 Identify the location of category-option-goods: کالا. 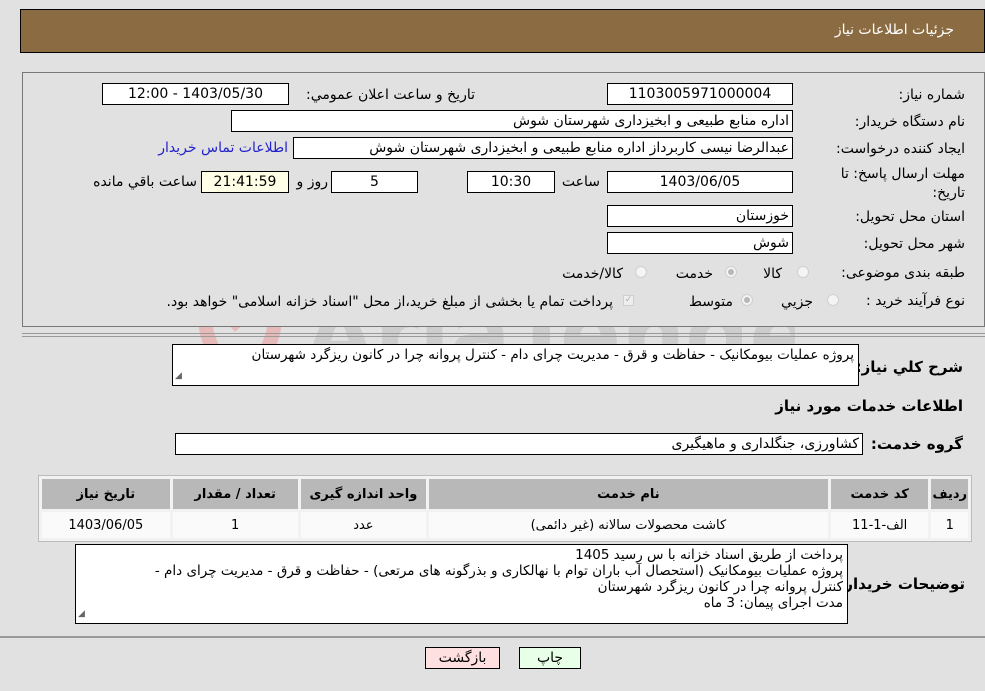
(772, 274).